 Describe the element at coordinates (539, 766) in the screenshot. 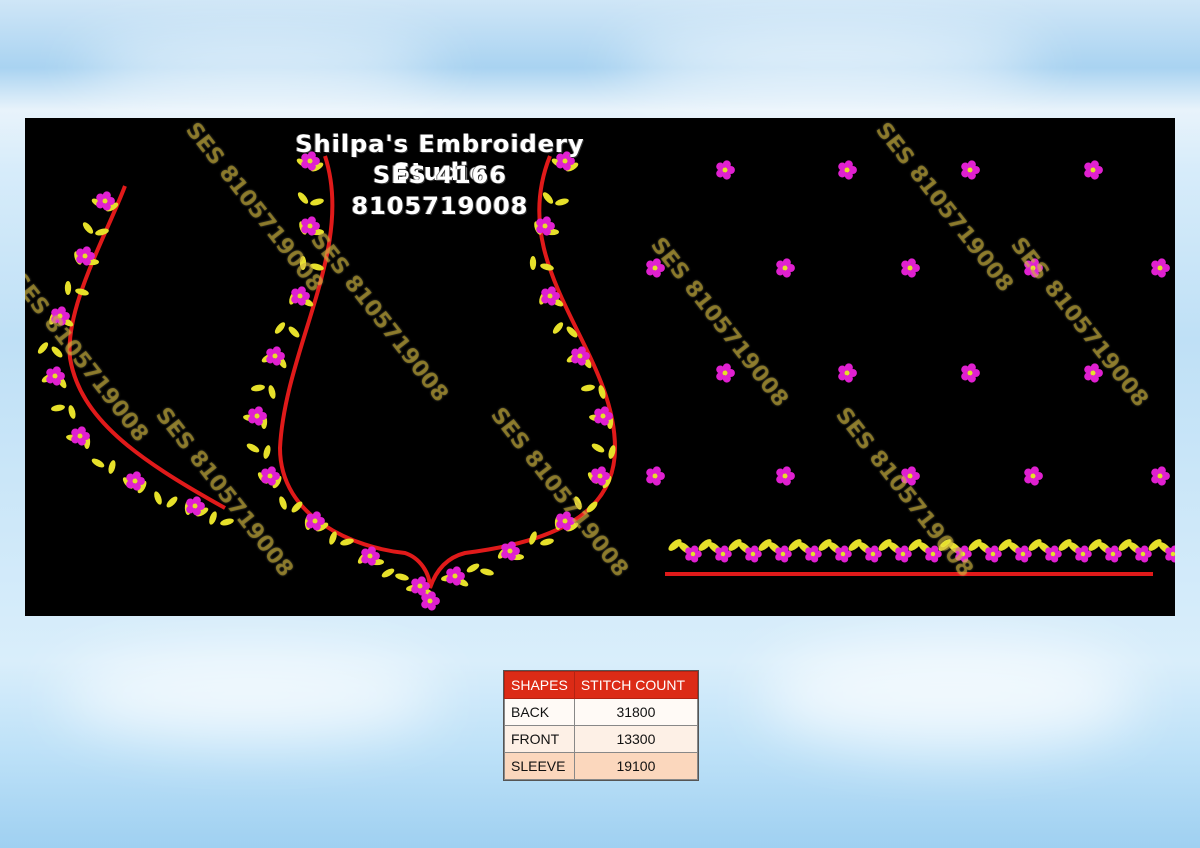

I see `shape-cell: SLEEVE` at that location.